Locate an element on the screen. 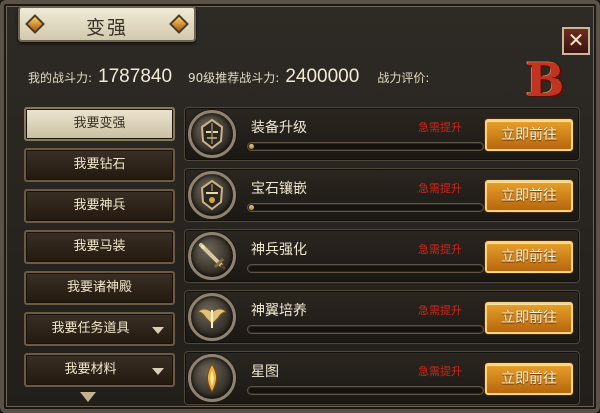 This screenshot has height=413, width=600. scroll-arrow-icon is located at coordinates (88, 397).